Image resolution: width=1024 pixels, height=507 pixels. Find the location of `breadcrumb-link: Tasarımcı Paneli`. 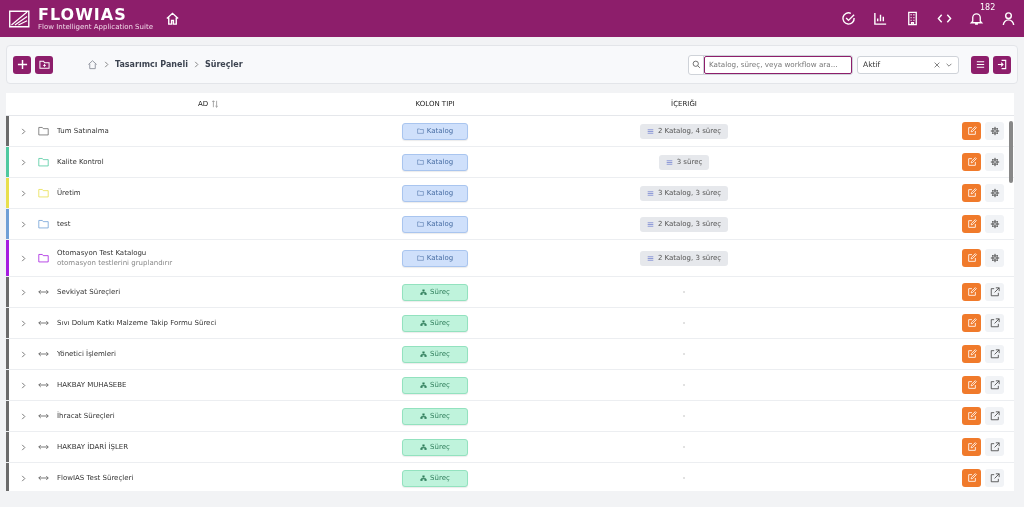

breadcrumb-link: Tasarımcı Paneli is located at coordinates (151, 64).